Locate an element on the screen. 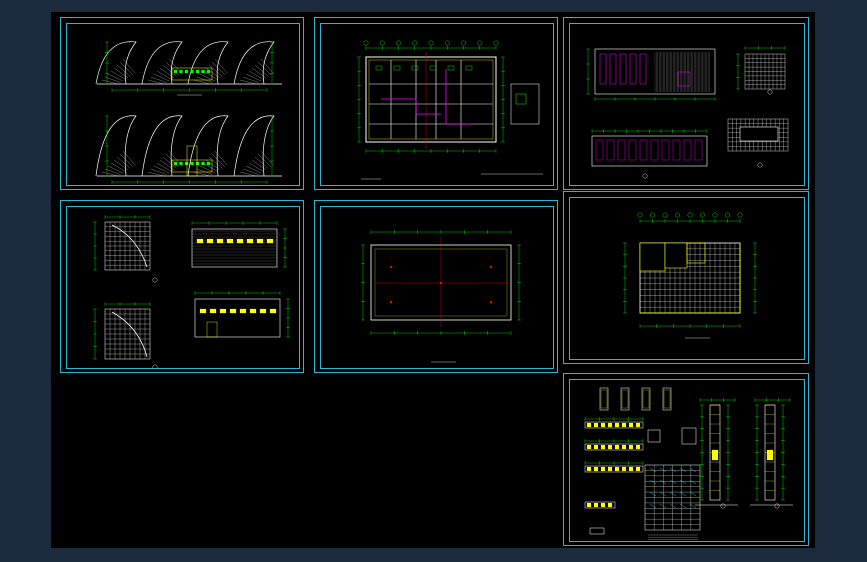 Image resolution: width=867 pixels, height=562 pixels. door-window-schedule-sheet is located at coordinates (686, 459).